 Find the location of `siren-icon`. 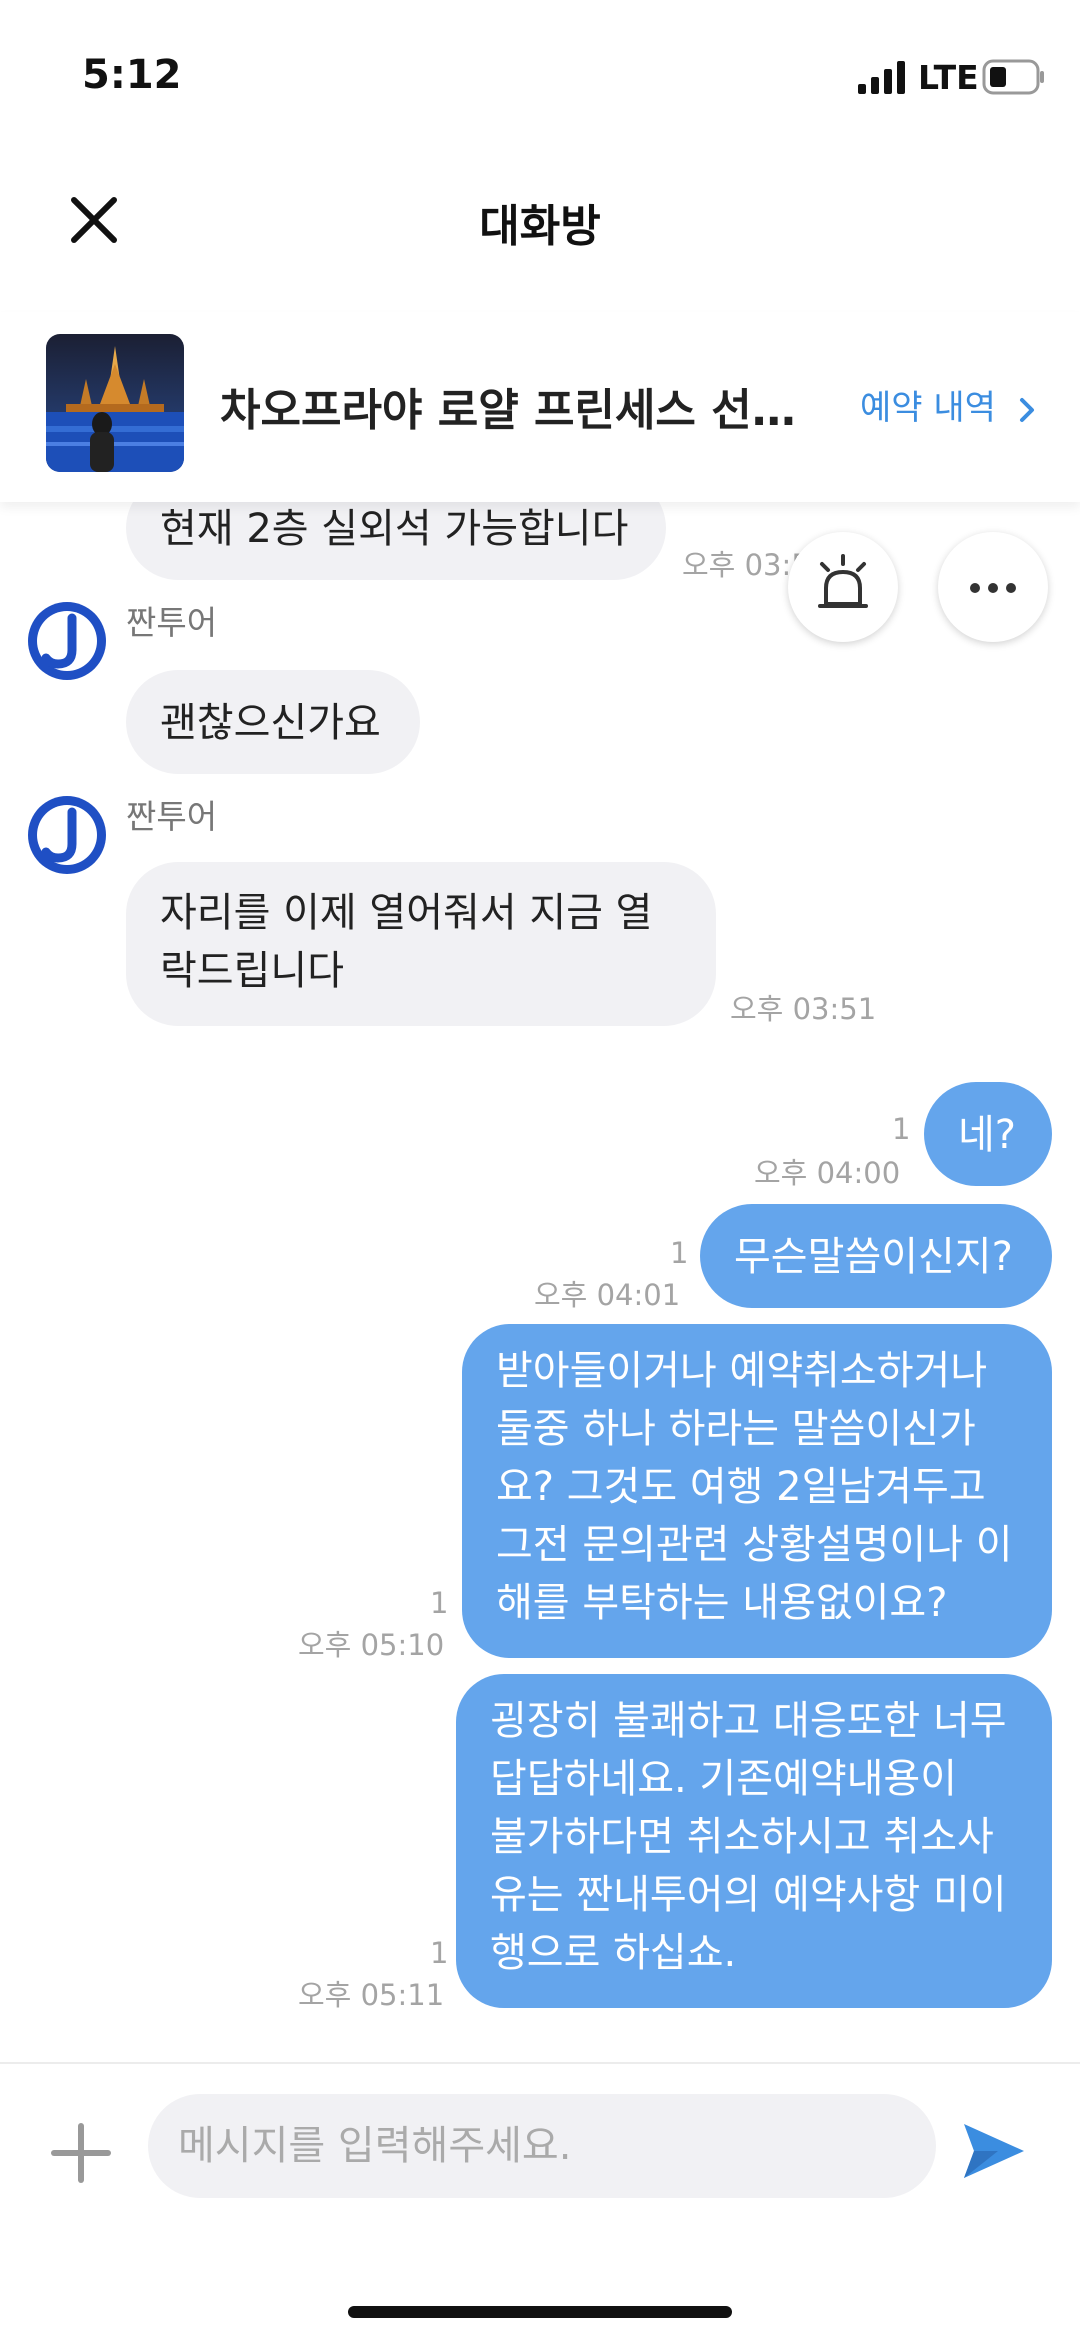

siren-icon is located at coordinates (843, 581).